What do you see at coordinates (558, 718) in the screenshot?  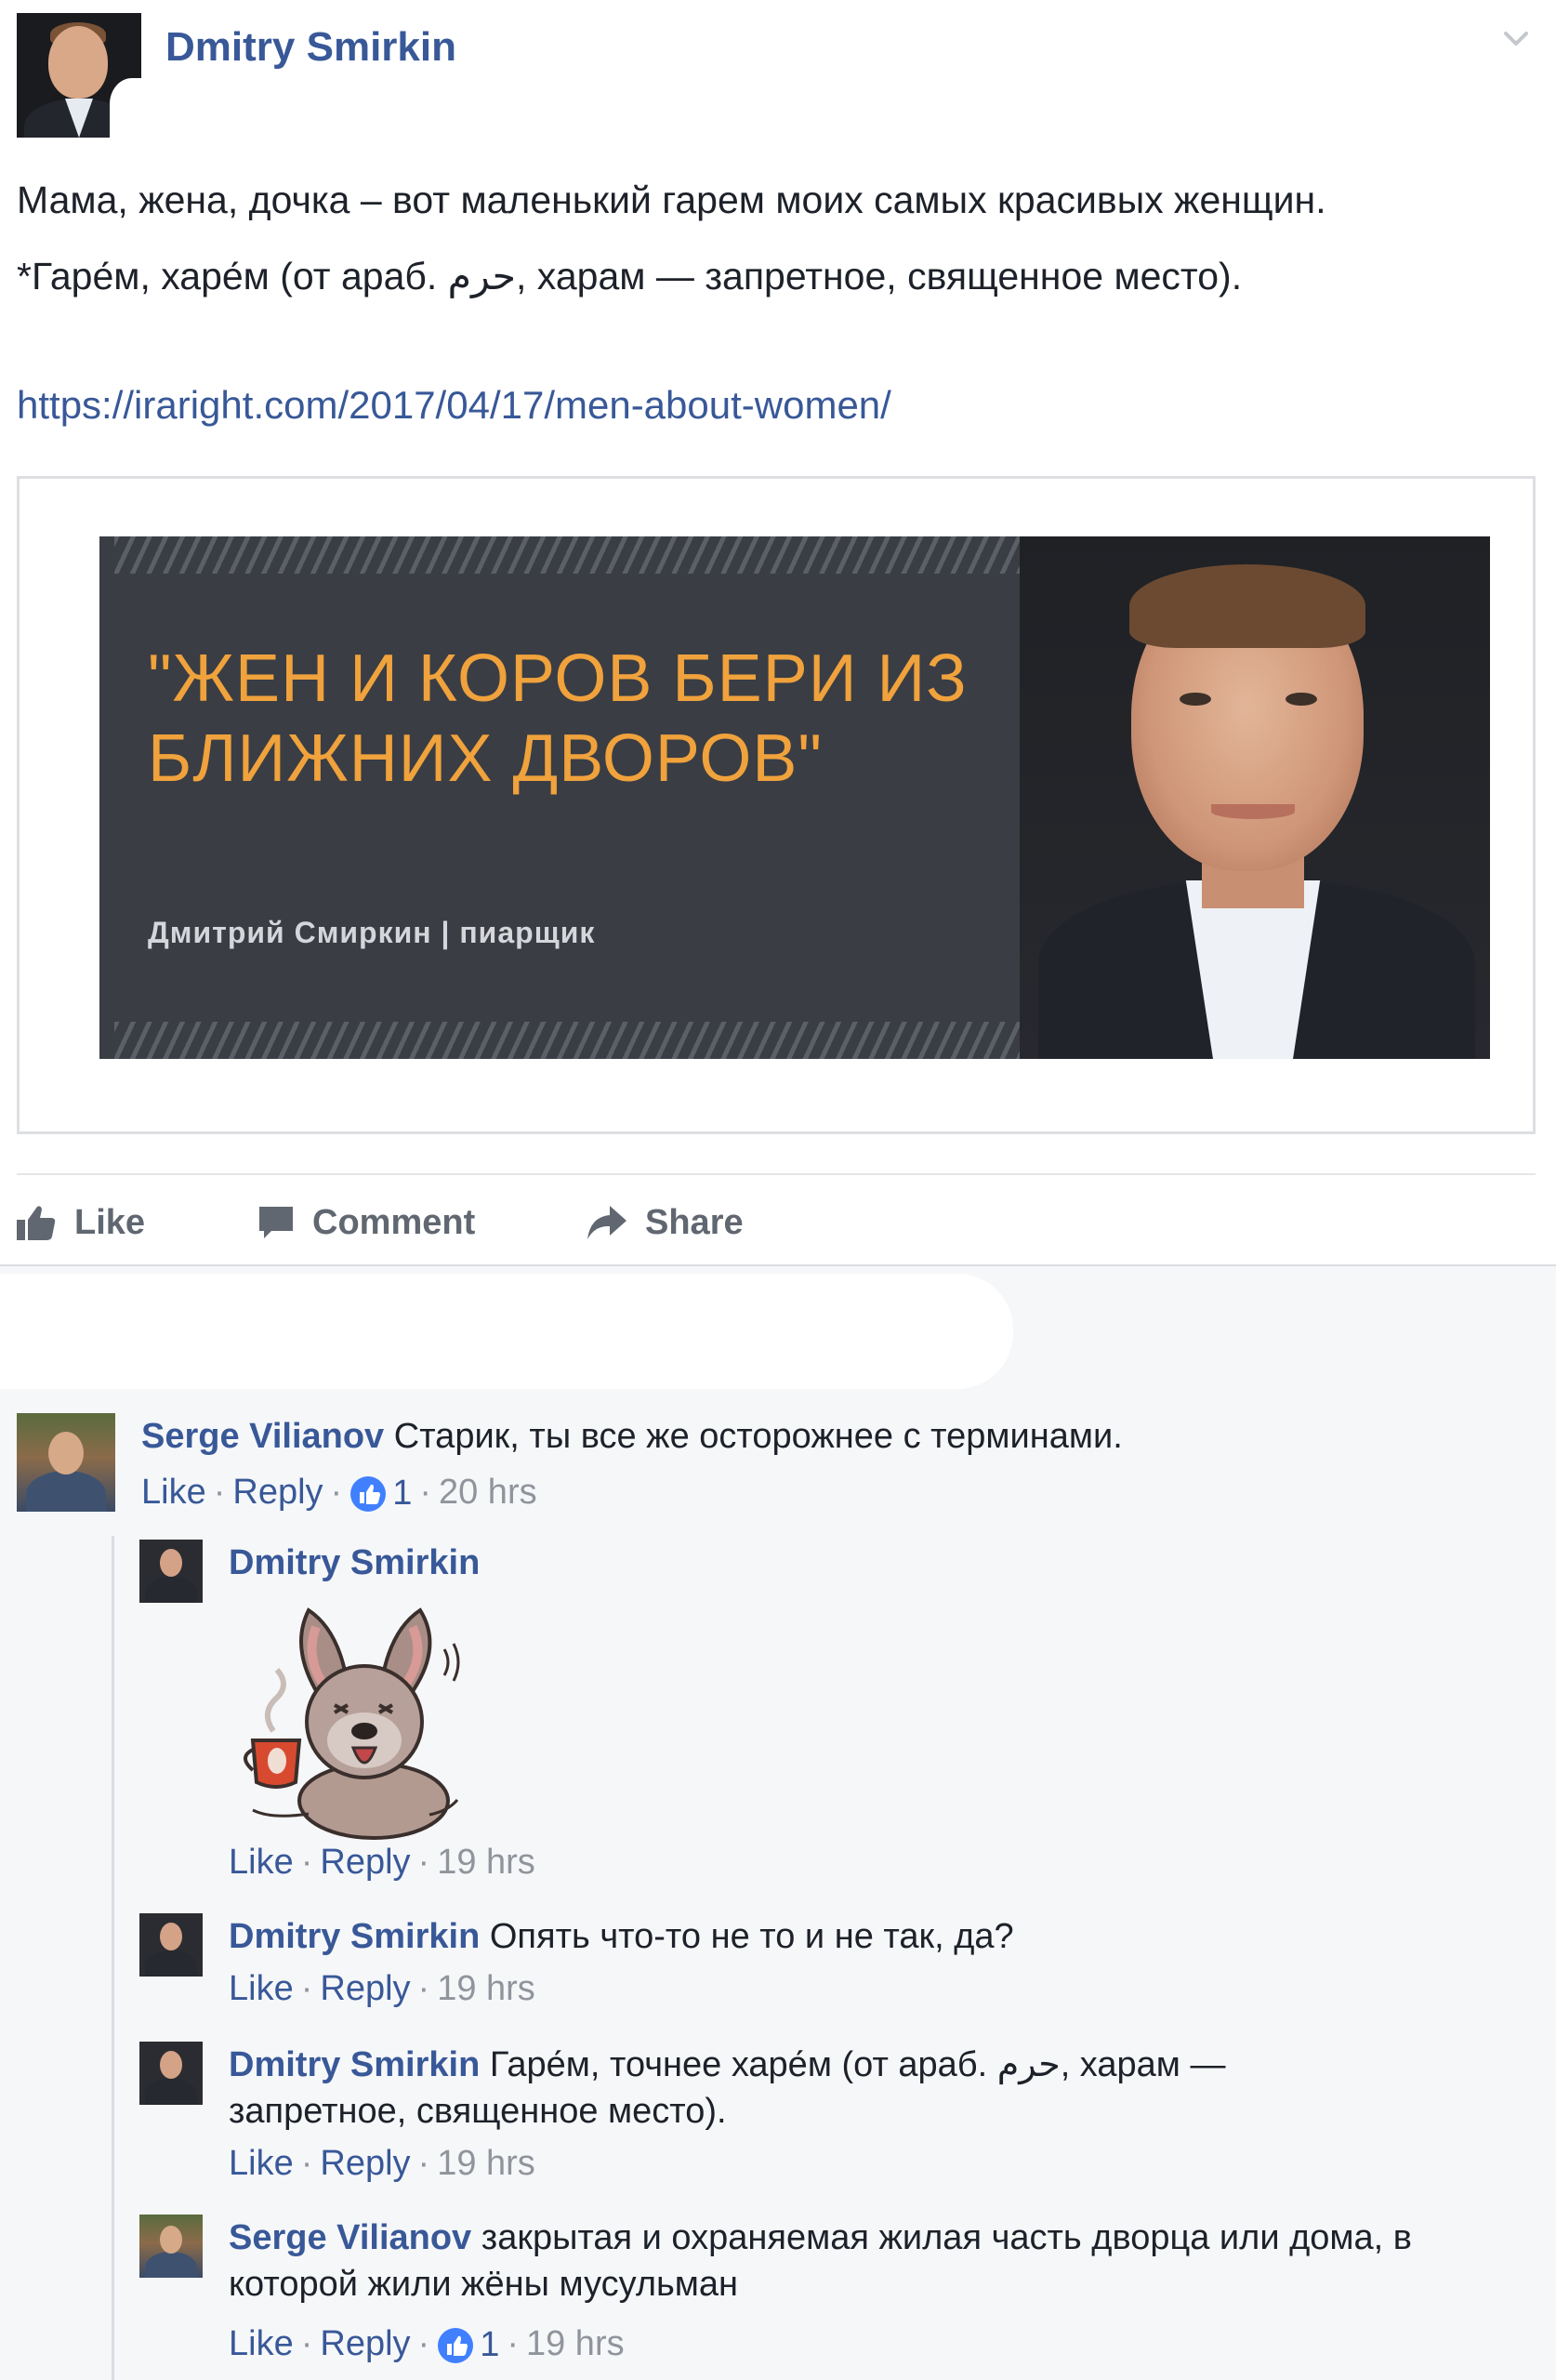 I see `banner-quote: "ЖЕН И КОРОВ БЕРИ ИЗ БЛИЖНИХ ДВОРОВ"` at bounding box center [558, 718].